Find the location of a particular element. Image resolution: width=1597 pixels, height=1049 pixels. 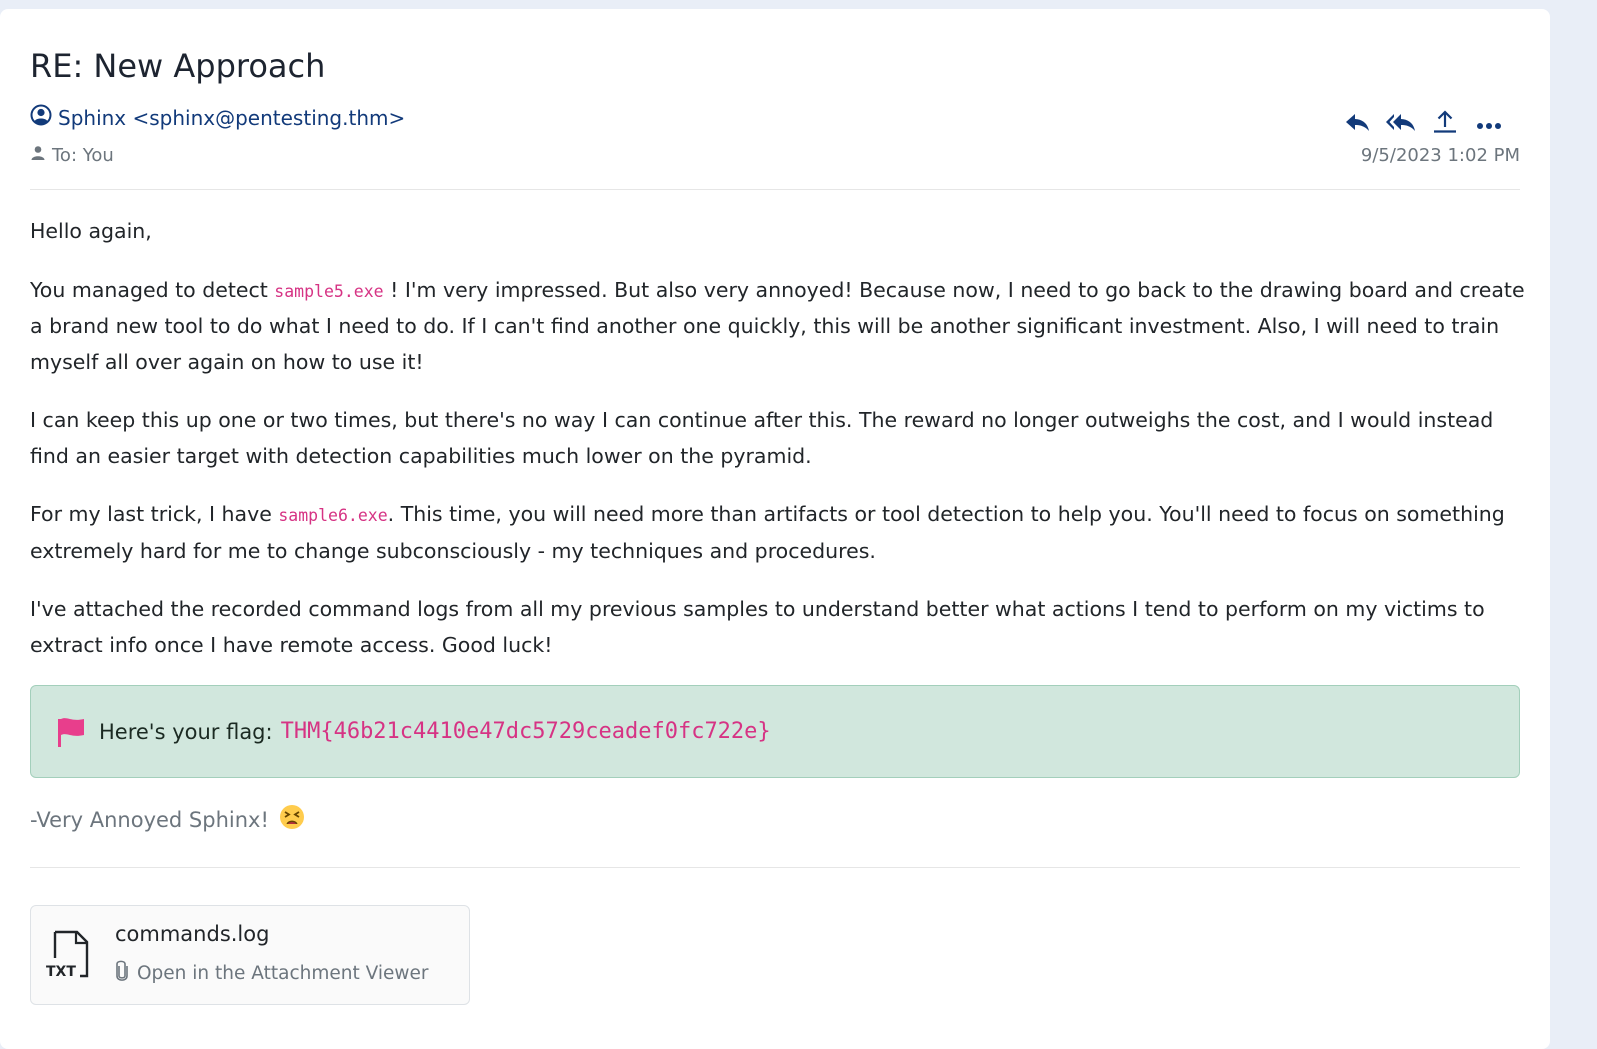

more-icon is located at coordinates (1489, 124).